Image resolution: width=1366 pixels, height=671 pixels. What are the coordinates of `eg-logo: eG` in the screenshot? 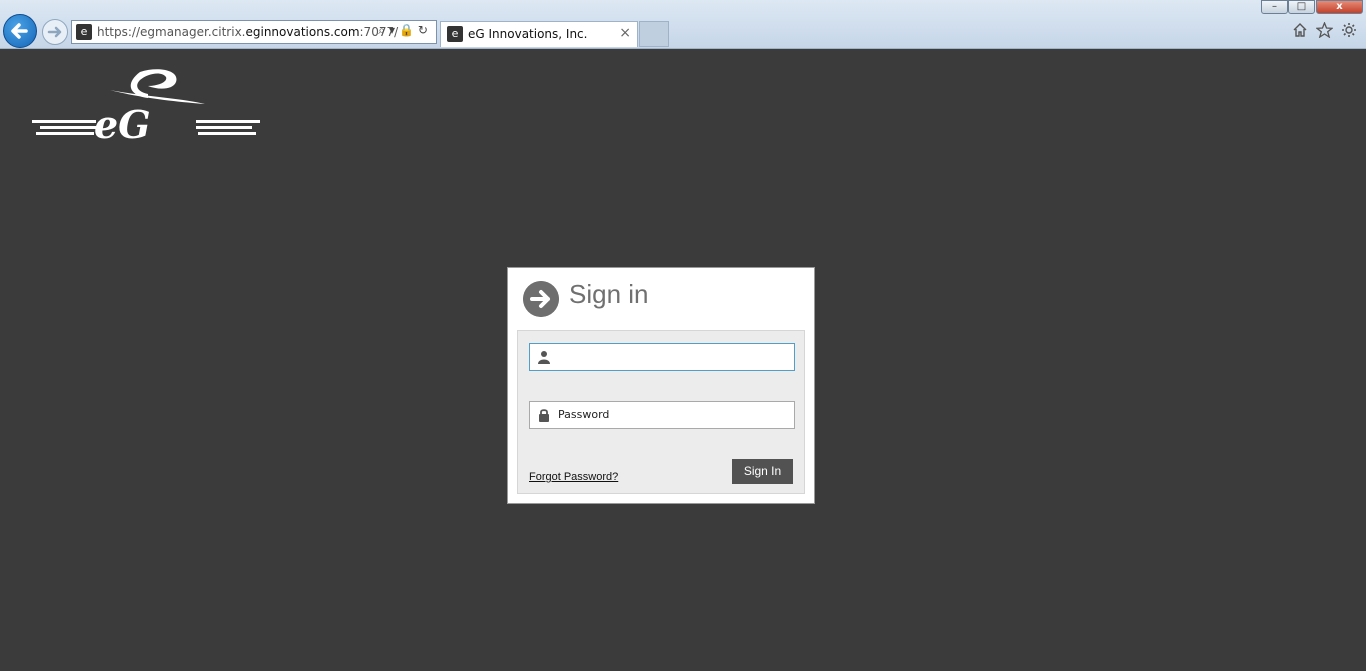 It's located at (146, 105).